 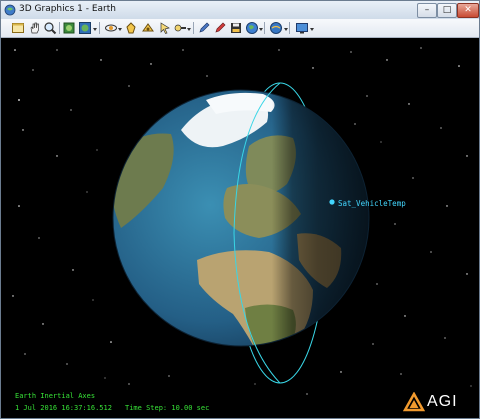 What do you see at coordinates (442, 401) in the screenshot?
I see `agi-logo-text: AGI` at bounding box center [442, 401].